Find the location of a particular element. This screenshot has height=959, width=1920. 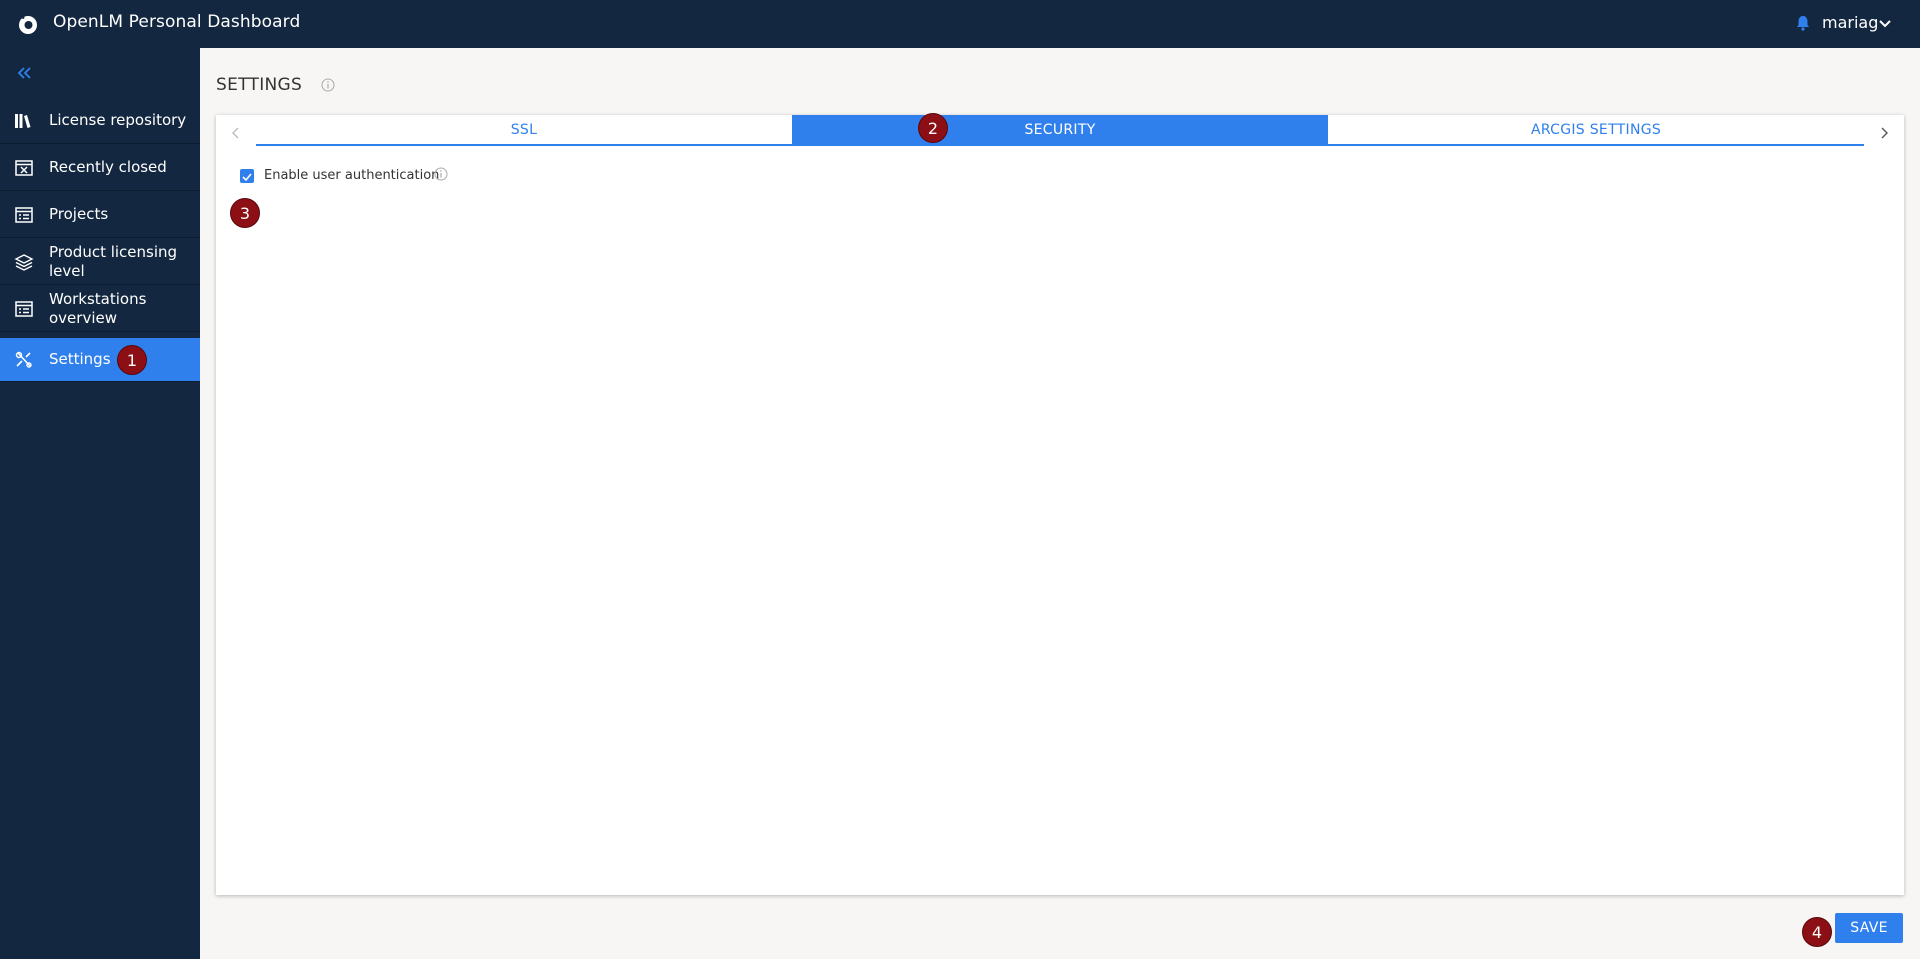

annotation-badge: 1 is located at coordinates (132, 360).